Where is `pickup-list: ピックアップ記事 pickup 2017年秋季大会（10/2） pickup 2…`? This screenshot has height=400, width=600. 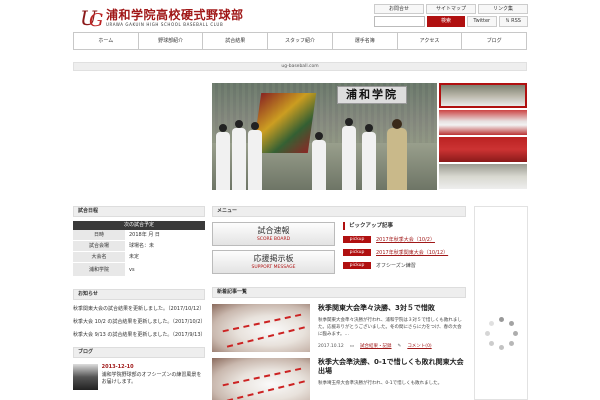
pickup-list: ピックアップ記事 pickup 2017年秋季大会（10/2） pickup 2… is located at coordinates (404, 250).